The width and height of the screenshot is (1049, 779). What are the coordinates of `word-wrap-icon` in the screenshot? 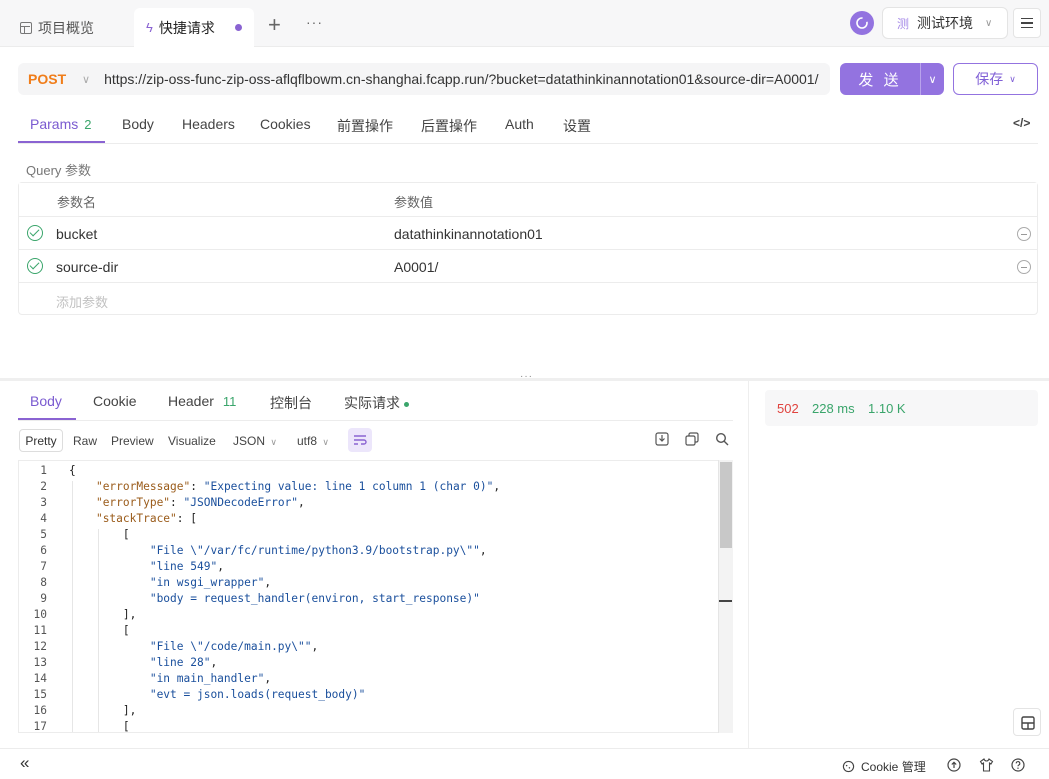 It's located at (360, 440).